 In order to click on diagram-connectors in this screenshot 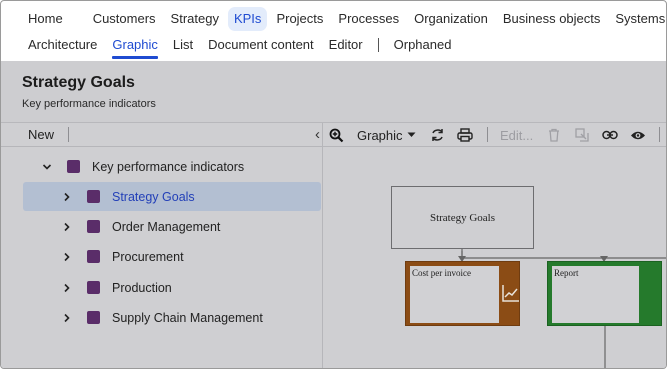, I will do `click(562, 308)`.